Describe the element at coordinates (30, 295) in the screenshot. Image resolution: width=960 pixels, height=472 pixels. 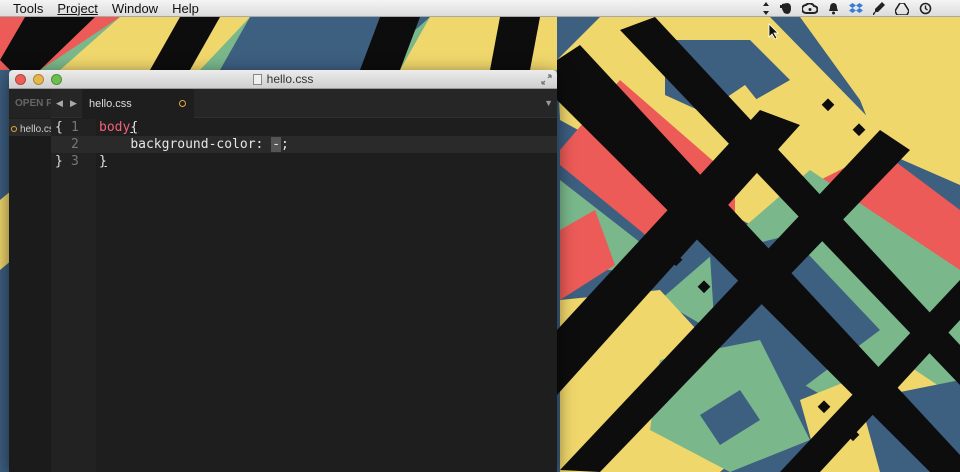
I see `open-files-sidebar: hello.css` at that location.